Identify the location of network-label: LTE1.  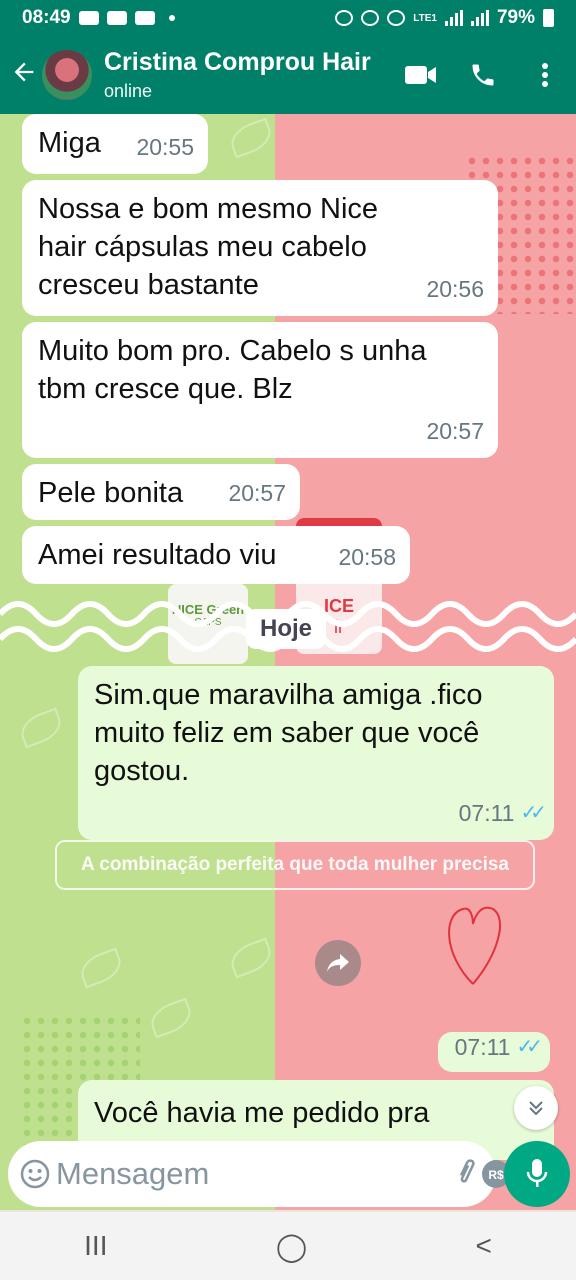
(425, 18).